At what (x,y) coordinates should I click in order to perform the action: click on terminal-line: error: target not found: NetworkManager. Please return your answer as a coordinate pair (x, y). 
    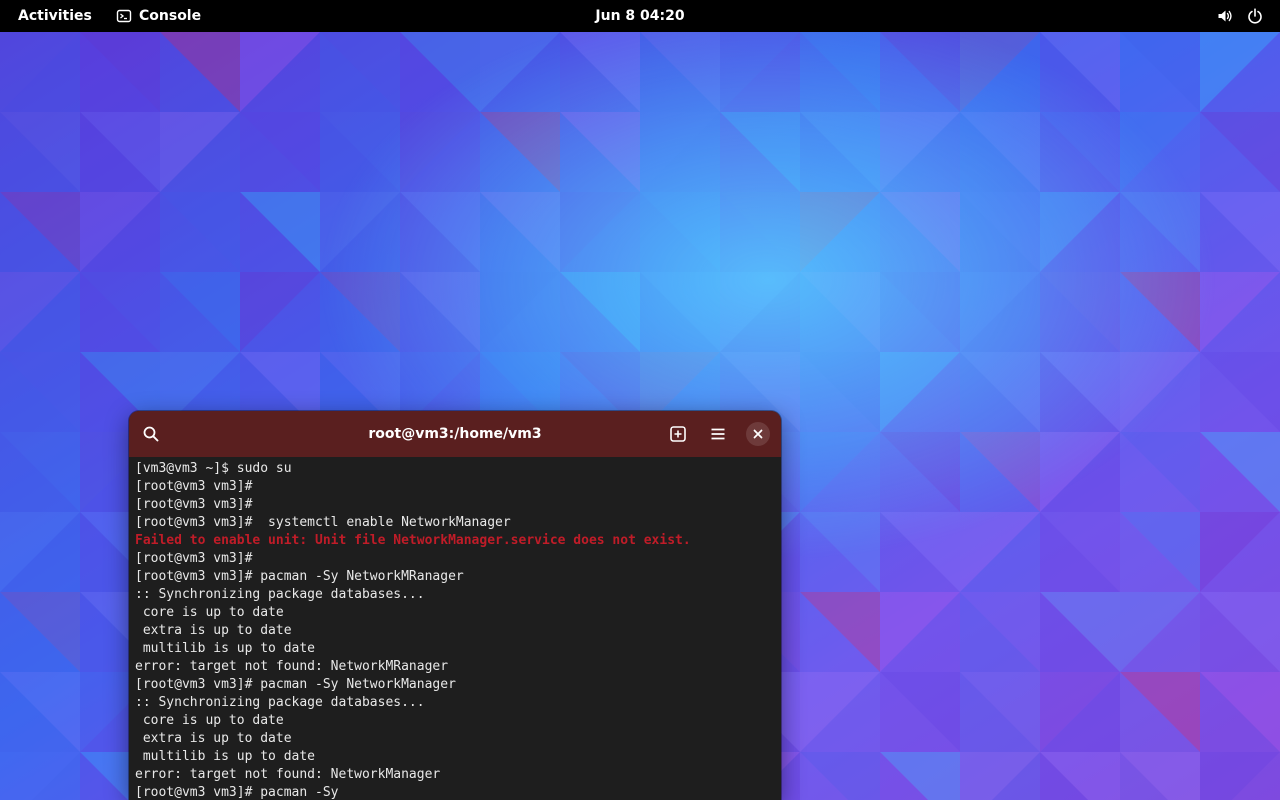
    Looking at the image, I should click on (288, 774).